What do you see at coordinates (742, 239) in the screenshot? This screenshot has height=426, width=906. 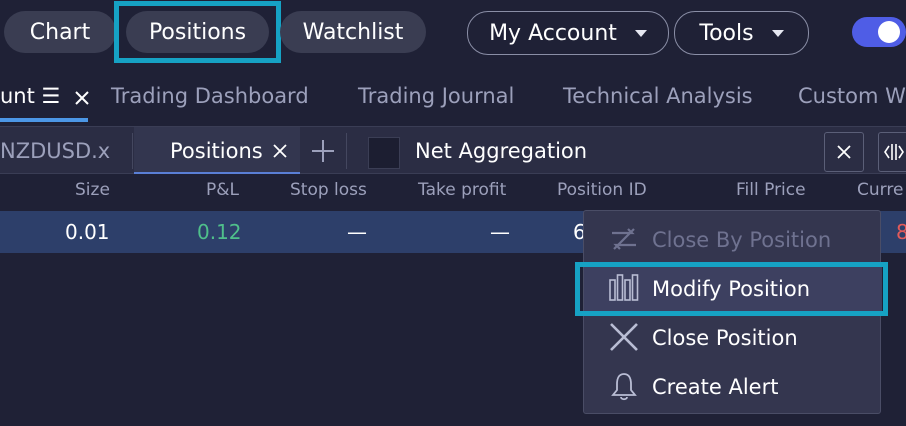 I see `menu-label: Close By Position` at bounding box center [742, 239].